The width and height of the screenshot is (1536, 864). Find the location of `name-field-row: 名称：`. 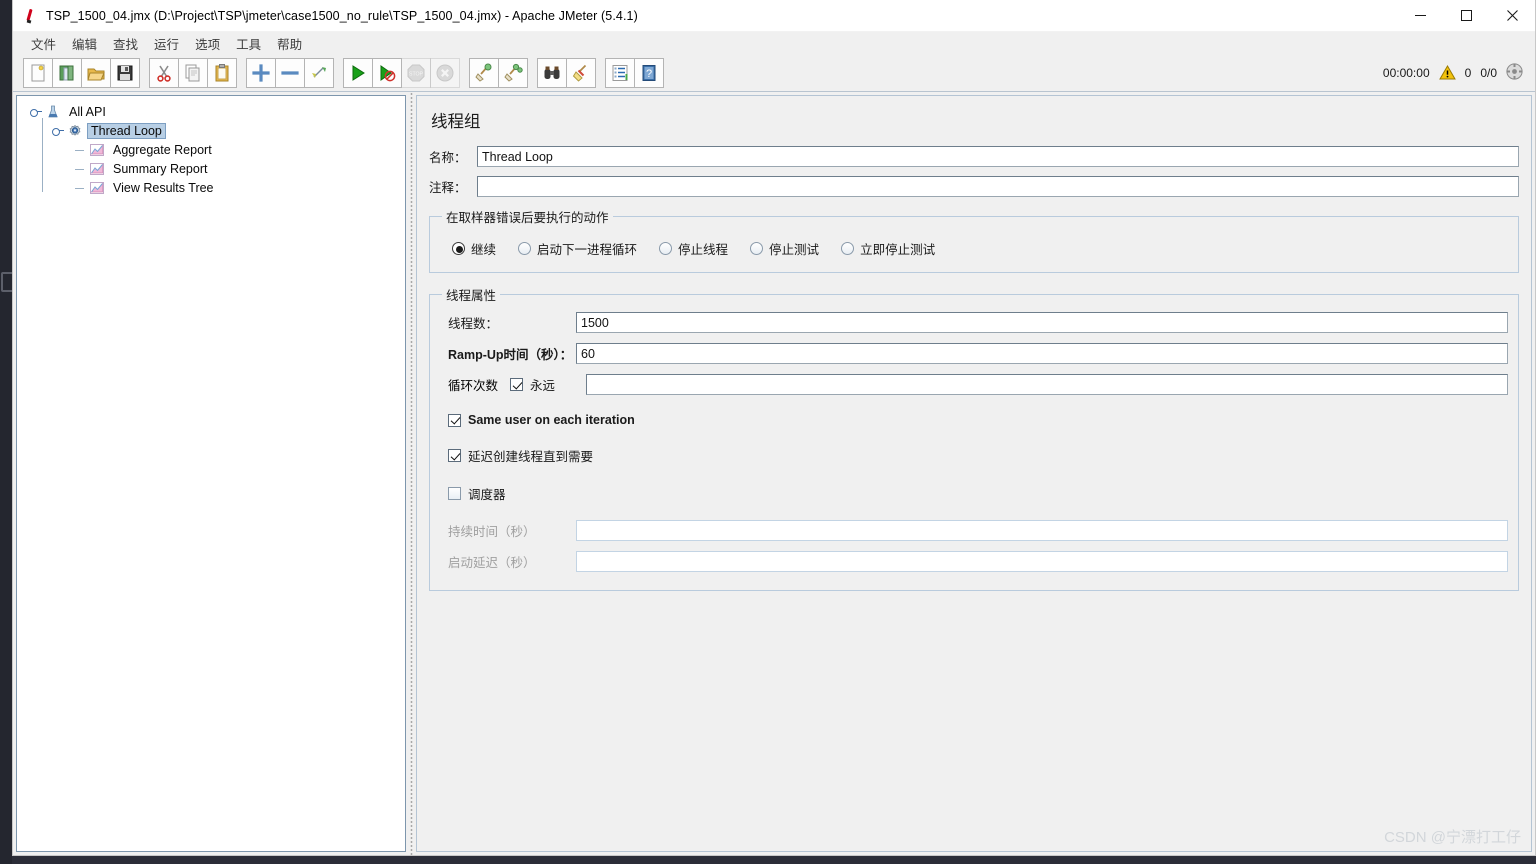

name-field-row: 名称： is located at coordinates (974, 156).